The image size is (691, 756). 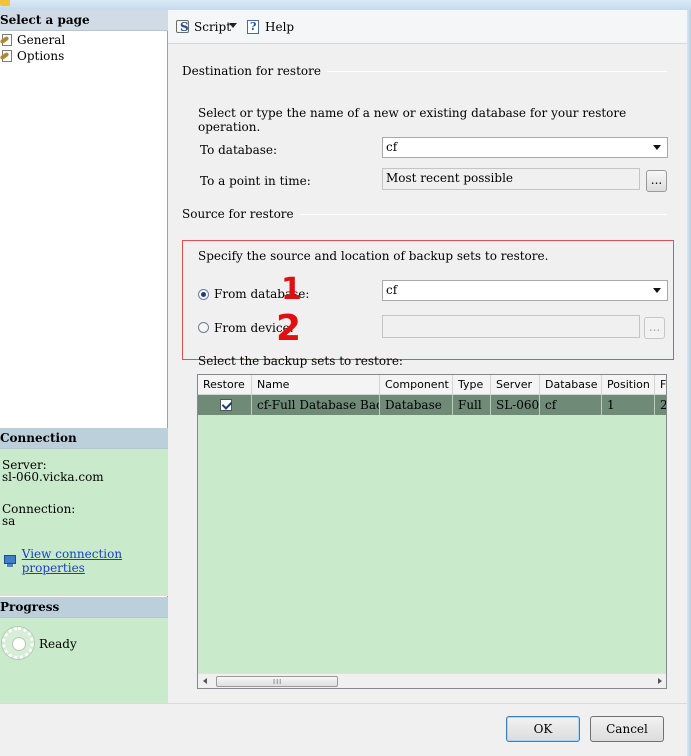 I want to click on script-label: Script, so click(x=213, y=27).